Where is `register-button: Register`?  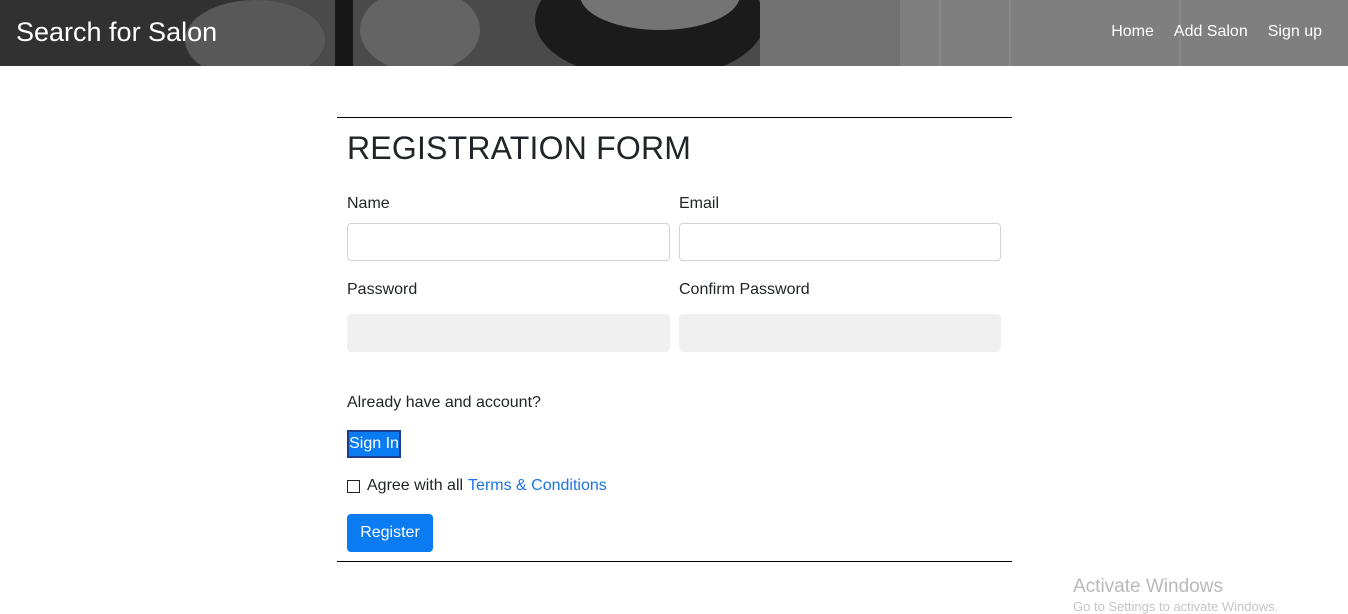
register-button: Register is located at coordinates (390, 533).